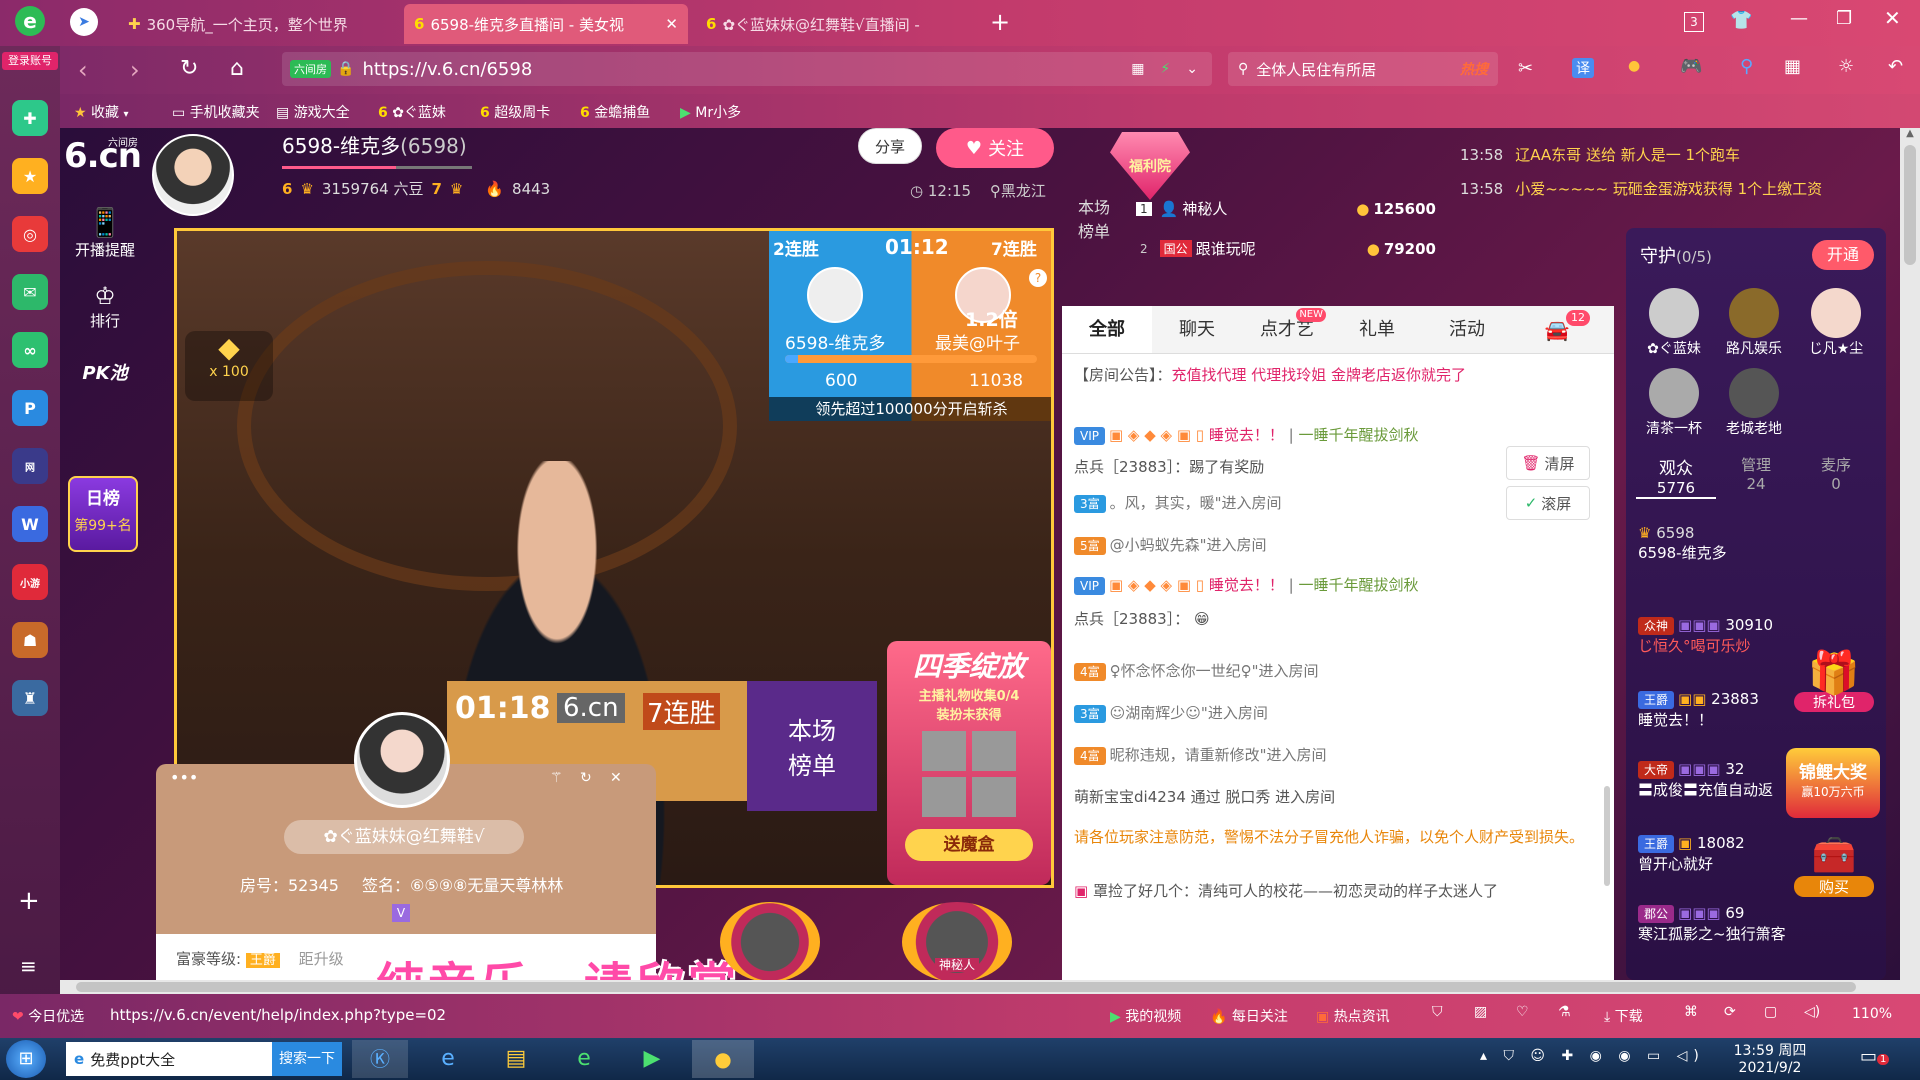  I want to click on download: ⤓ 下载, so click(1623, 1016).